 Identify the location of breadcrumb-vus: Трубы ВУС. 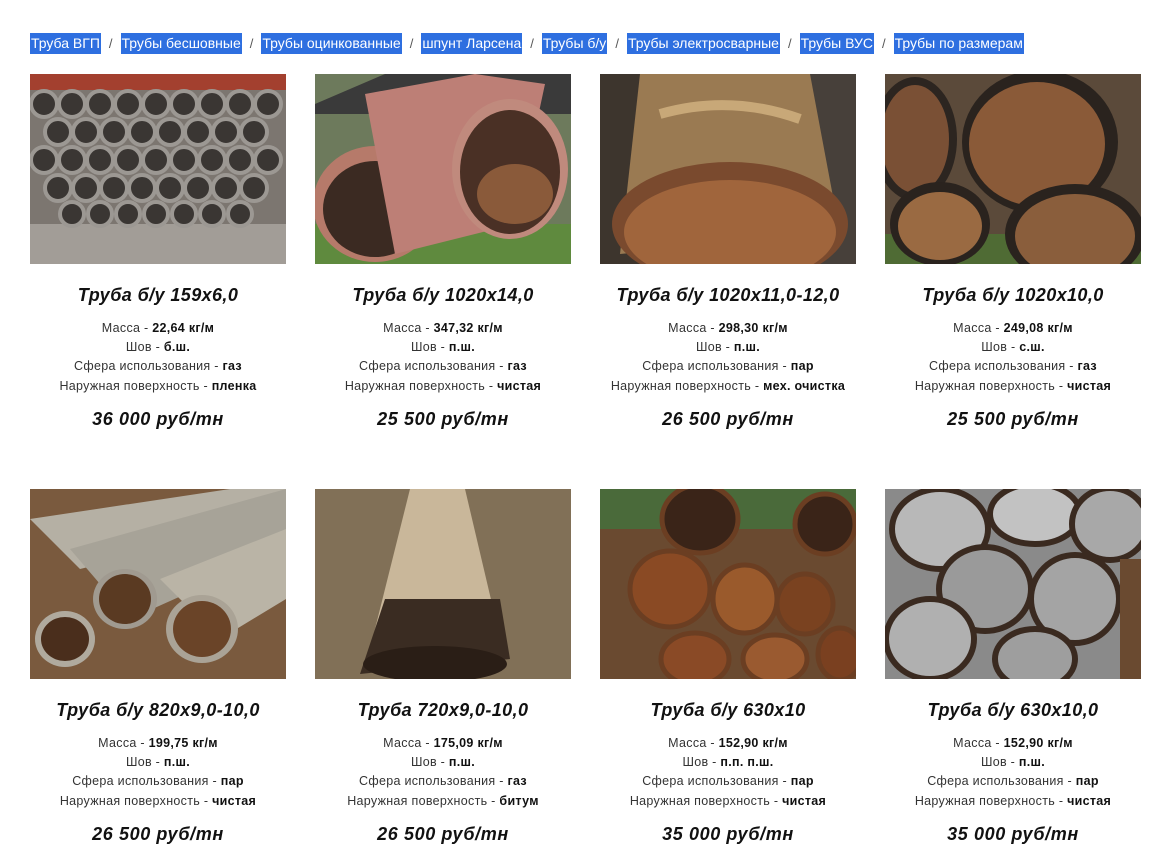
(836, 43).